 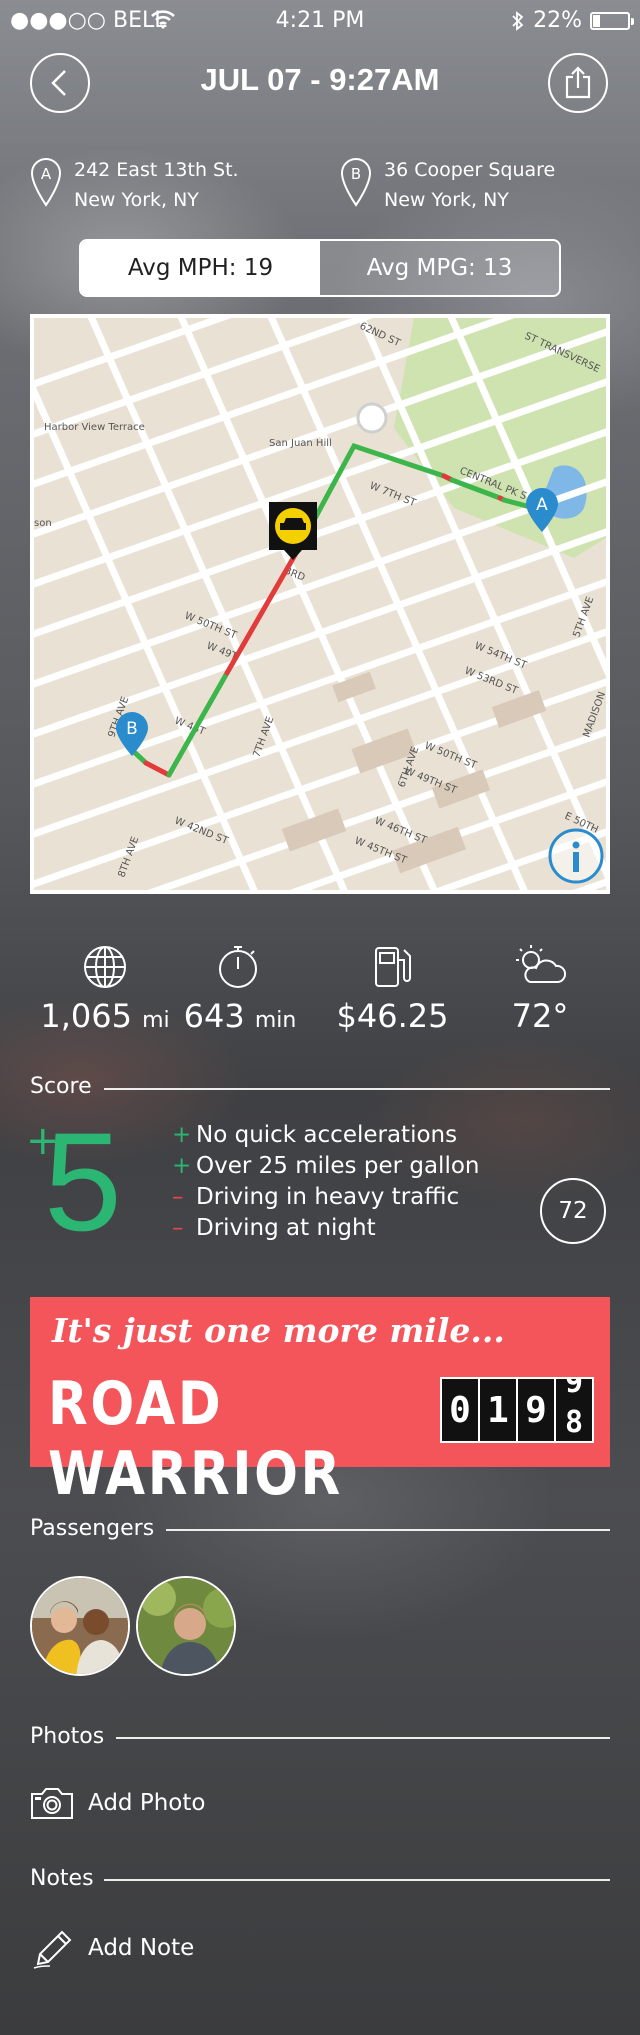 I want to click on info-icon-dot, so click(x=576, y=845).